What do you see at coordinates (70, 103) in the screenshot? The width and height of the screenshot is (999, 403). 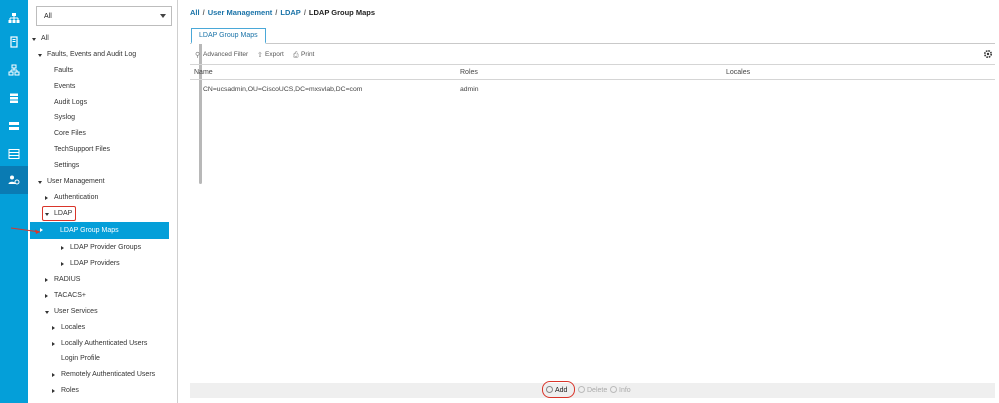 I see `tree-node-audit-logs: Audit Logs` at bounding box center [70, 103].